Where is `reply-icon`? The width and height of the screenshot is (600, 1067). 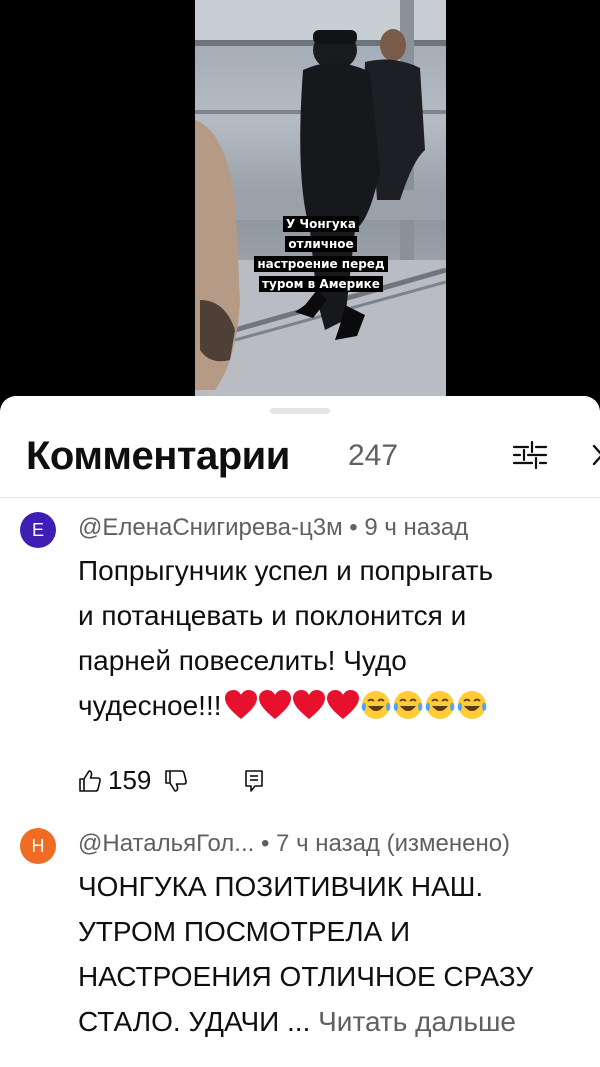
reply-icon is located at coordinates (254, 781).